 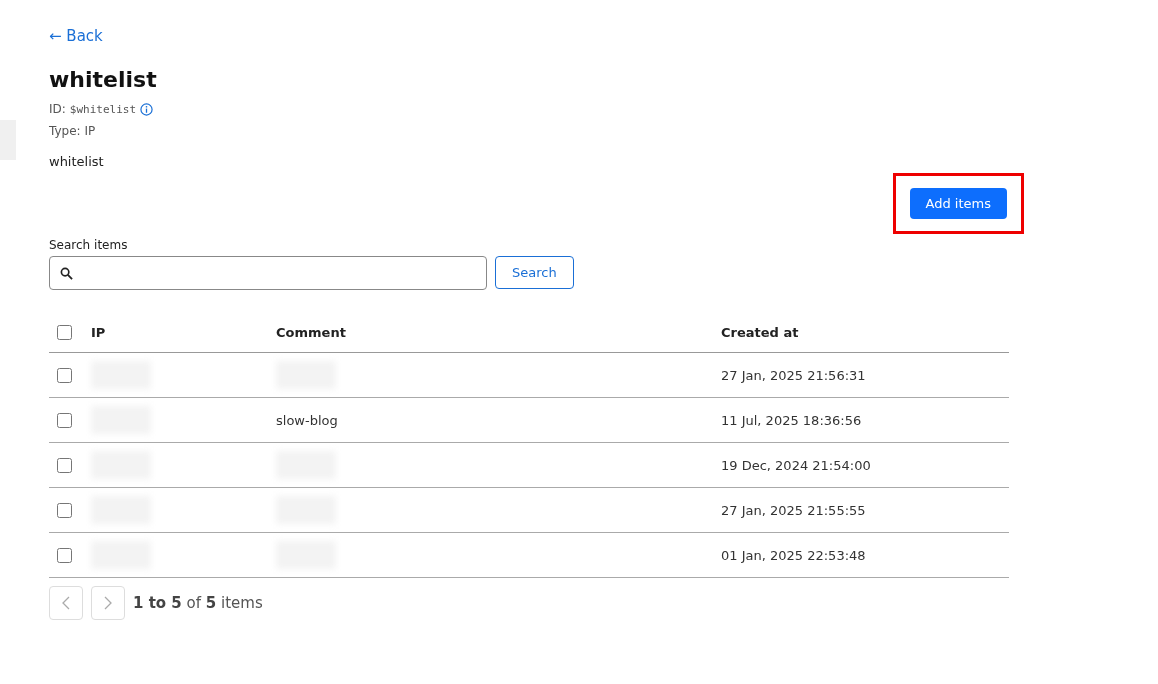 What do you see at coordinates (89, 245) in the screenshot?
I see `search-label: Search items` at bounding box center [89, 245].